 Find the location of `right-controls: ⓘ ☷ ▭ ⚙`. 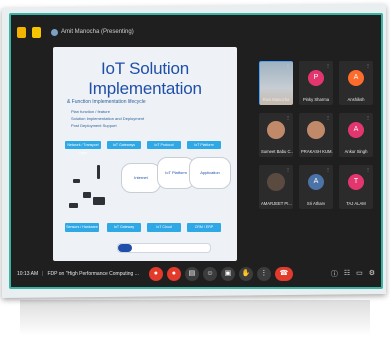

right-controls: ⓘ ☷ ▭ ⚙ is located at coordinates (353, 274).